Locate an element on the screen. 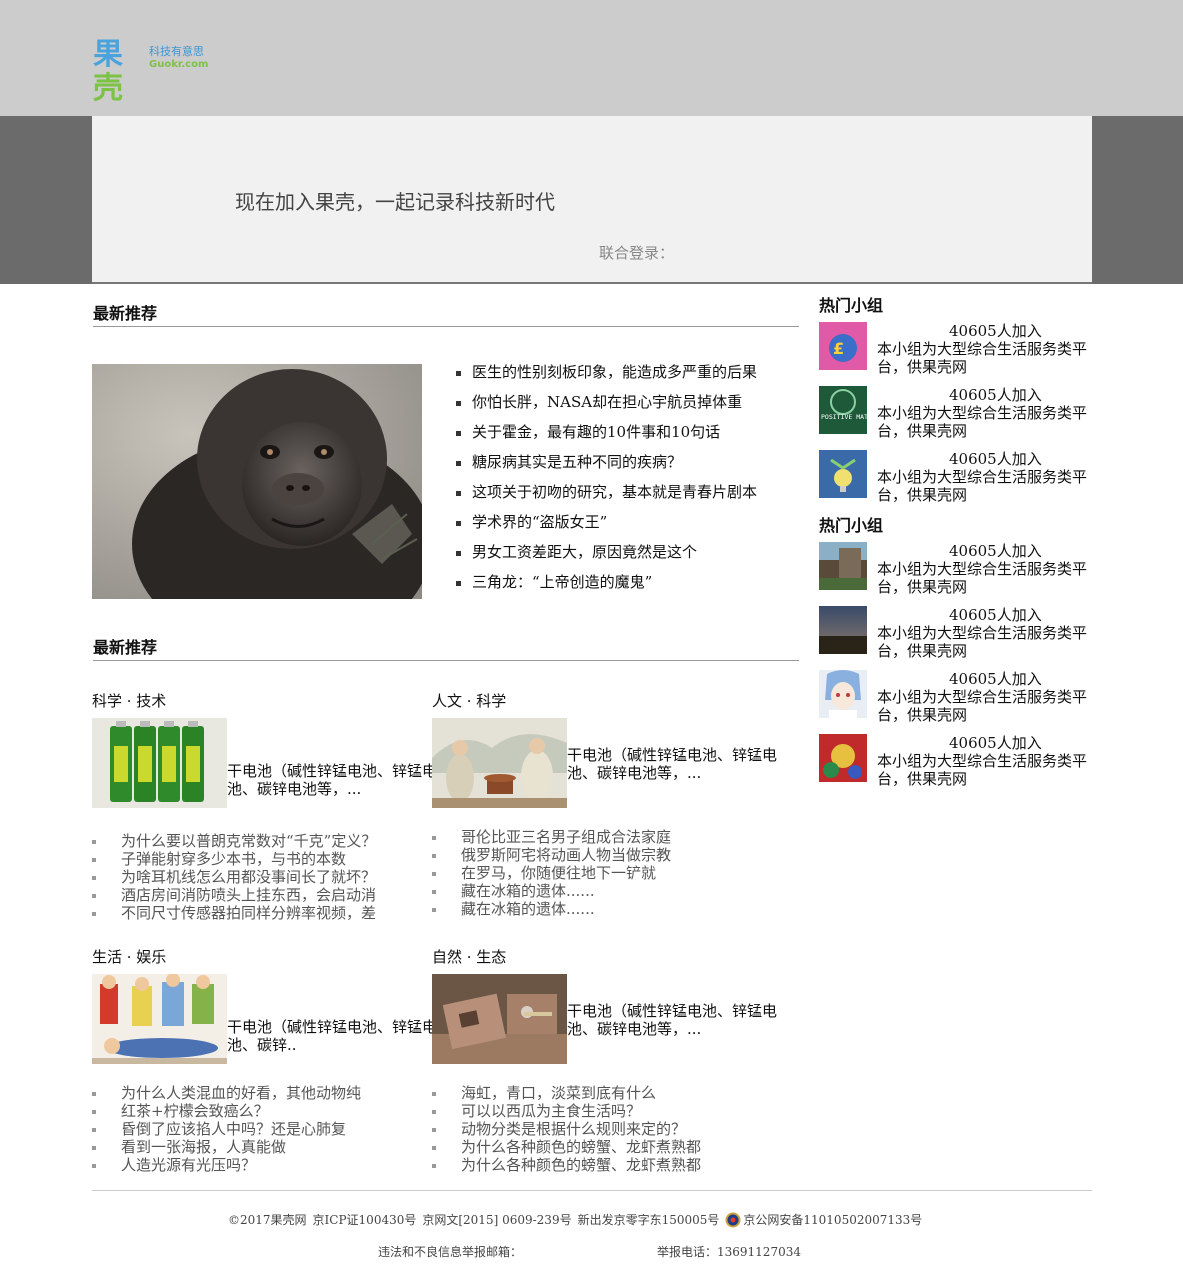 The height and width of the screenshot is (1272, 1183). featured-article-link: 糖尿病其实是五种不同的疾病？ is located at coordinates (606, 465).